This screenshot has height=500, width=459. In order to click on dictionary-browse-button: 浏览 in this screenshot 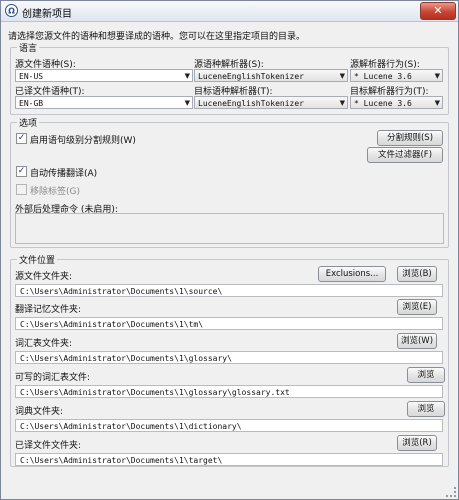, I will do `click(426, 409)`.